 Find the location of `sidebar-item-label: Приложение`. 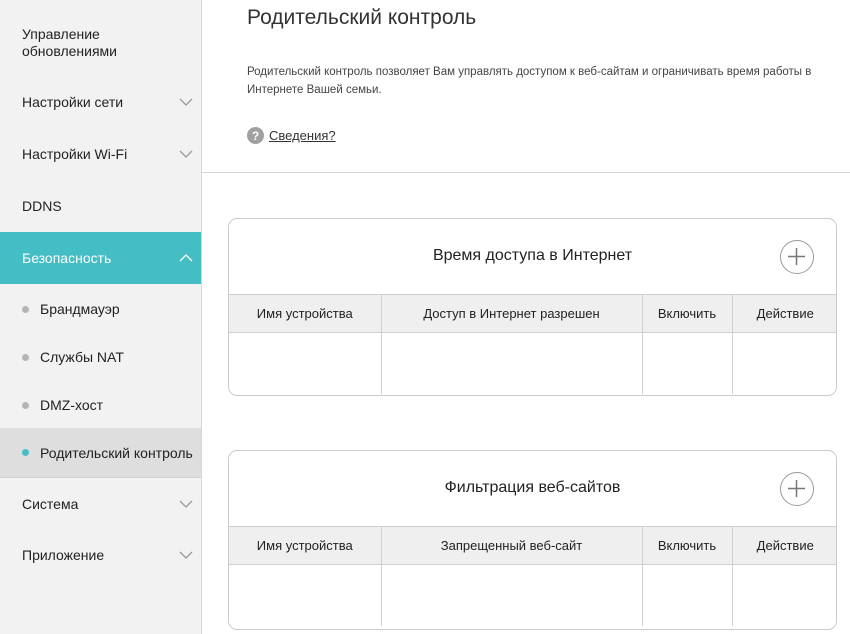

sidebar-item-label: Приложение is located at coordinates (63, 555).